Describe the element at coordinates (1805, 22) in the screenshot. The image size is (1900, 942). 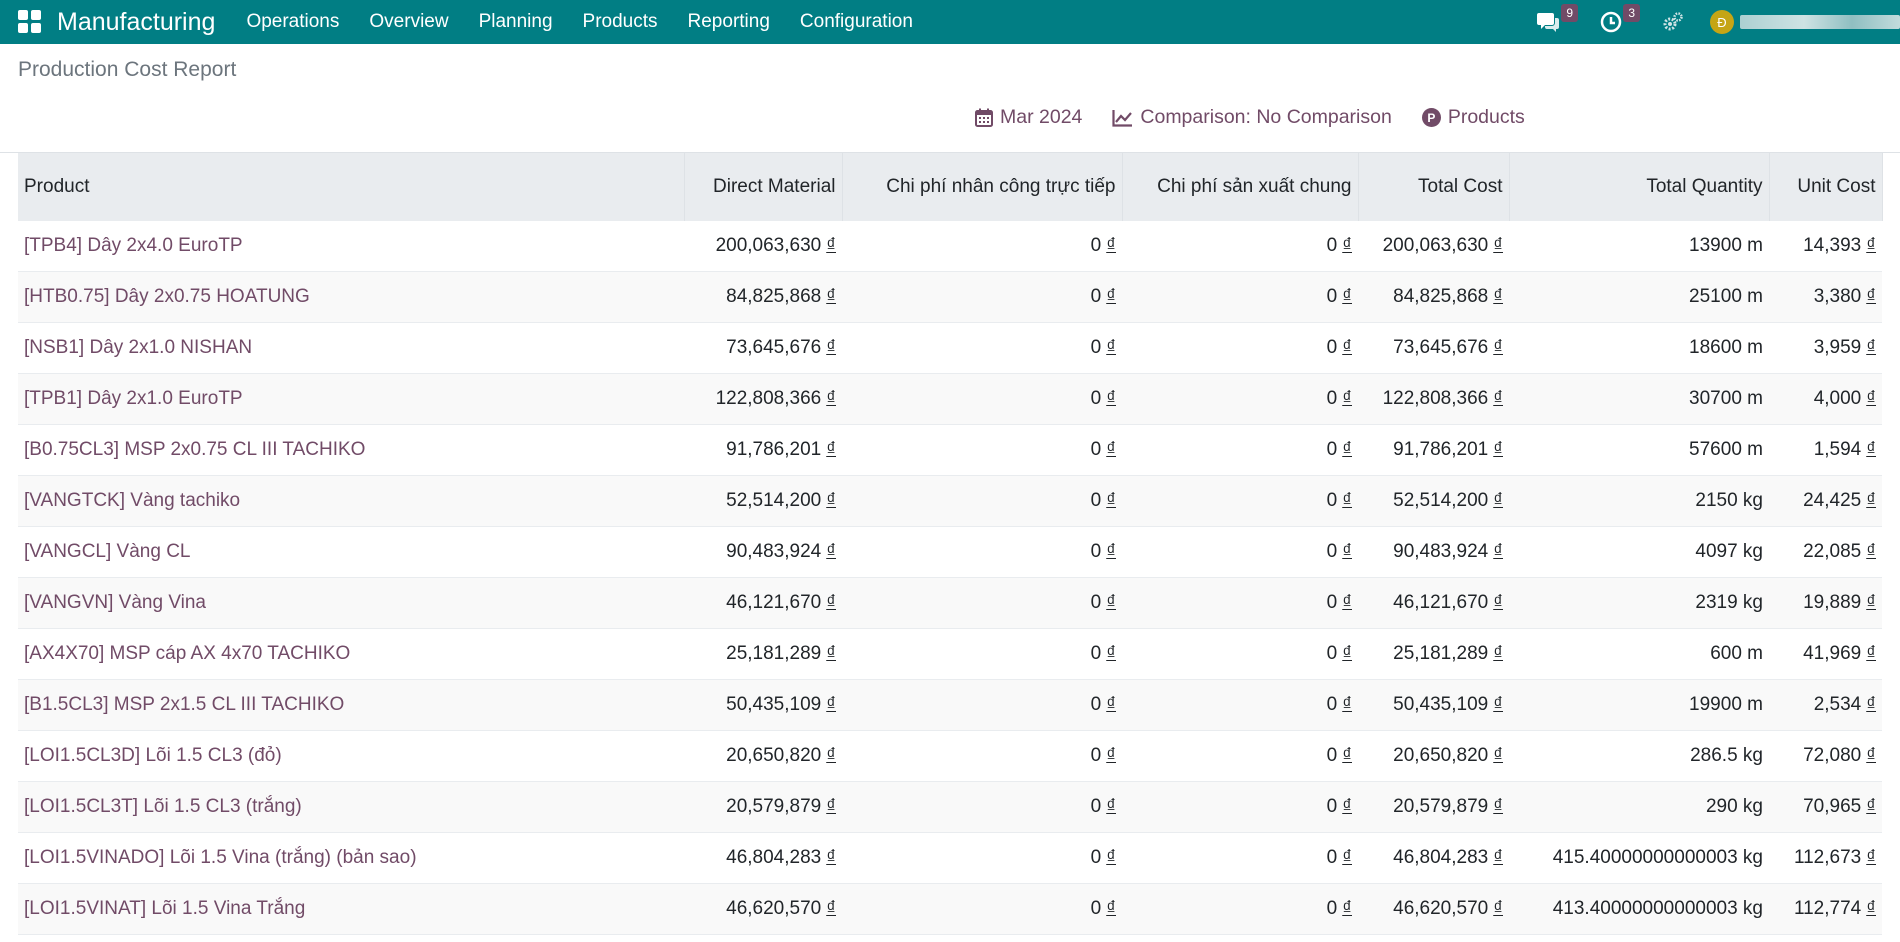
I see `user-menu: Đ` at that location.